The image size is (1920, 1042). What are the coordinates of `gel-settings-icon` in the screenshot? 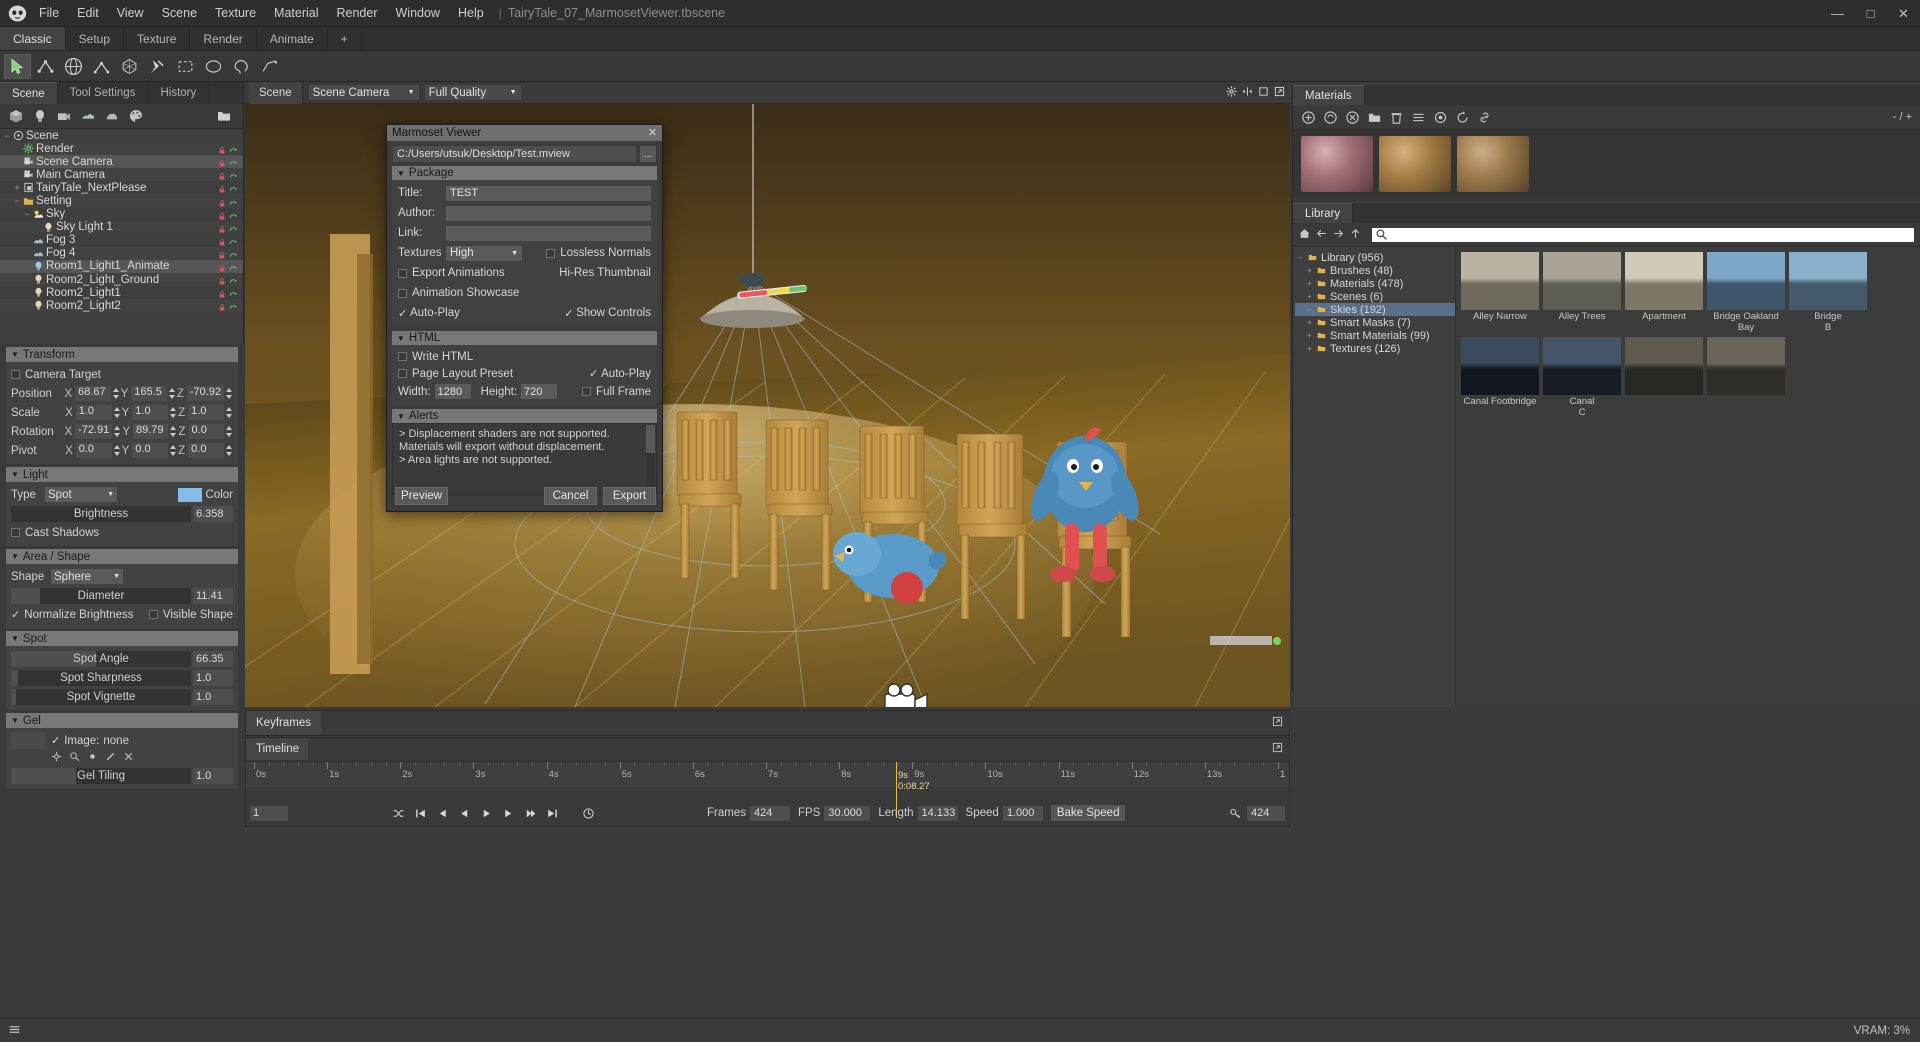 It's located at (56, 758).